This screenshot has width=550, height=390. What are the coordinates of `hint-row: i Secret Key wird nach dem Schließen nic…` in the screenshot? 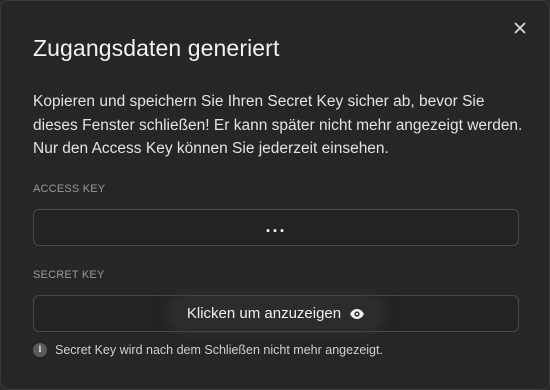 It's located at (208, 350).